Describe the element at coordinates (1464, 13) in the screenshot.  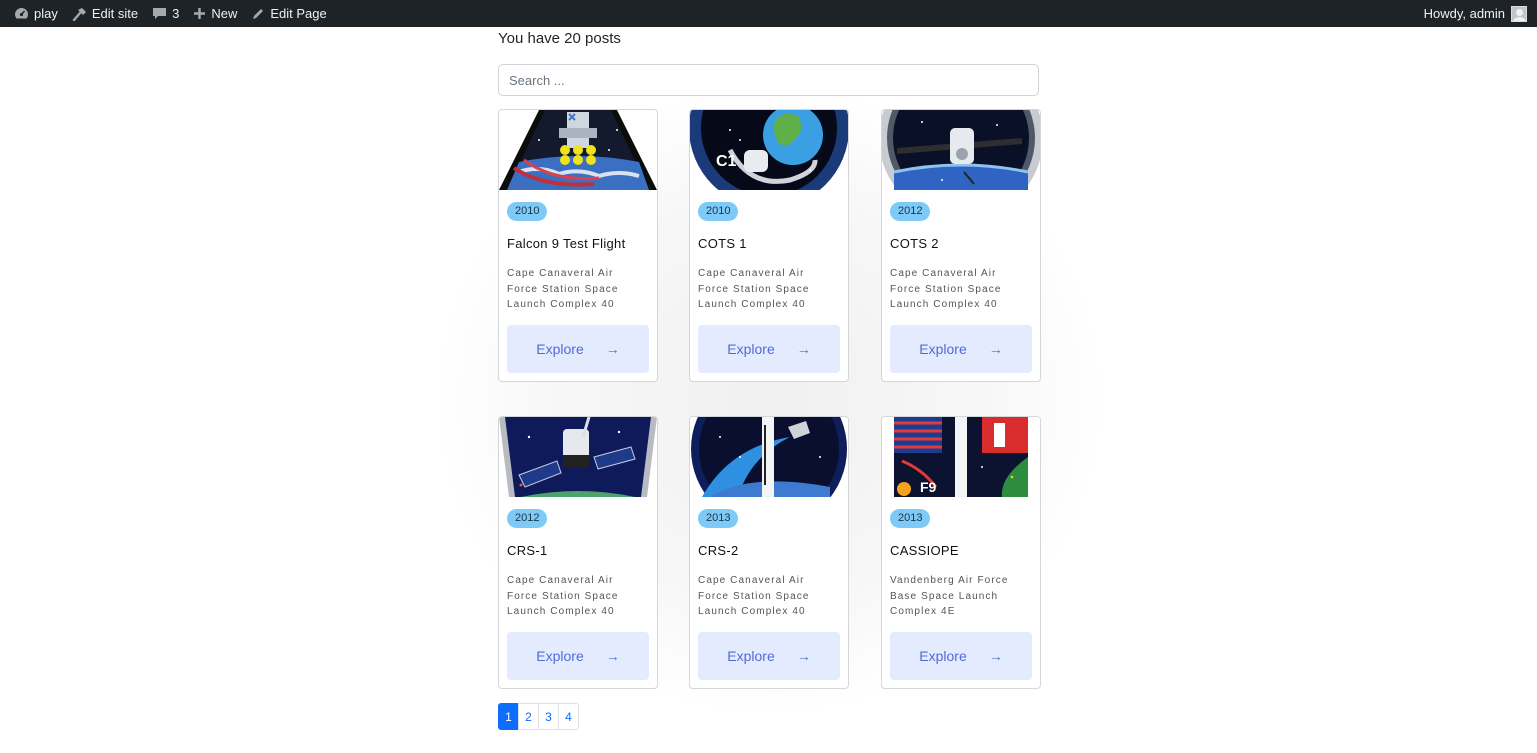
I see `howdy-text: Howdy, admin` at that location.